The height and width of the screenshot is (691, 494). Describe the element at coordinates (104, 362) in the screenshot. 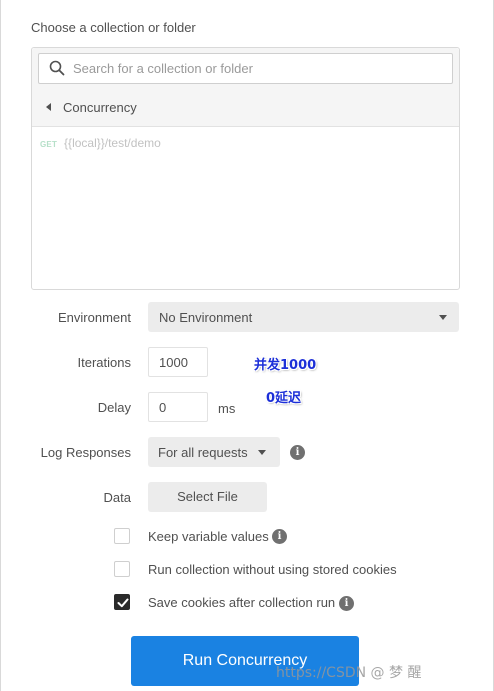

I see `iterations-label: Iterations` at that location.